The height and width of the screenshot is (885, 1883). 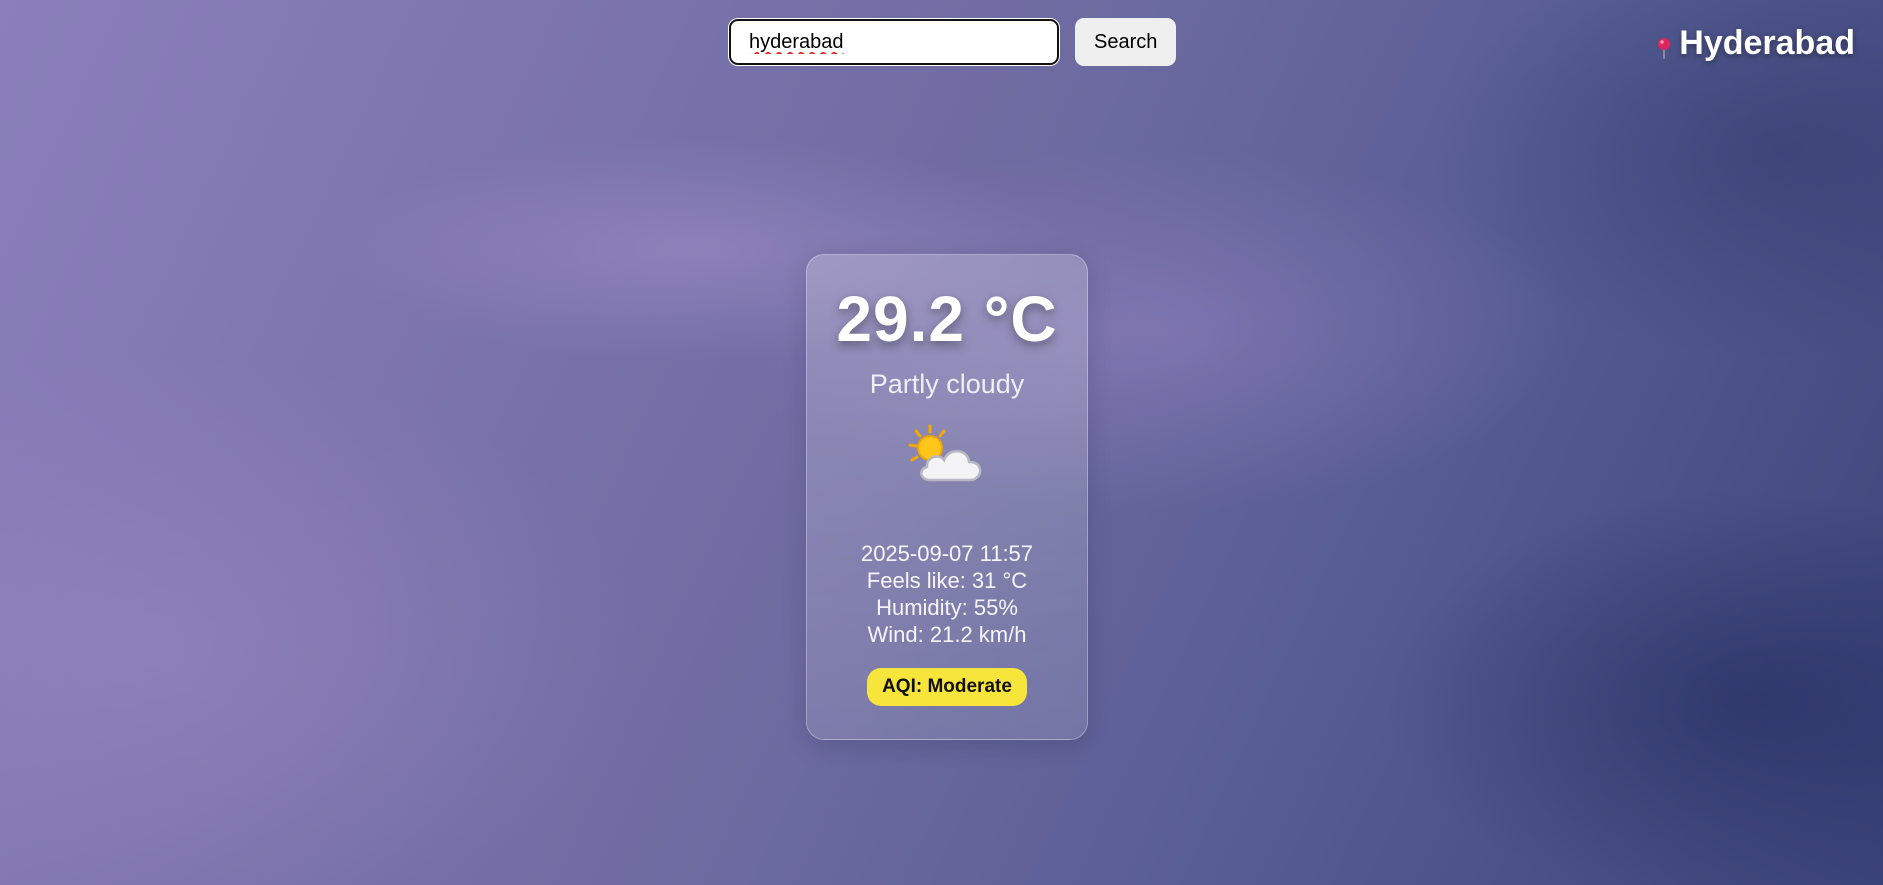 I want to click on wind: Wind: 21.2 km/h, so click(x=947, y=634).